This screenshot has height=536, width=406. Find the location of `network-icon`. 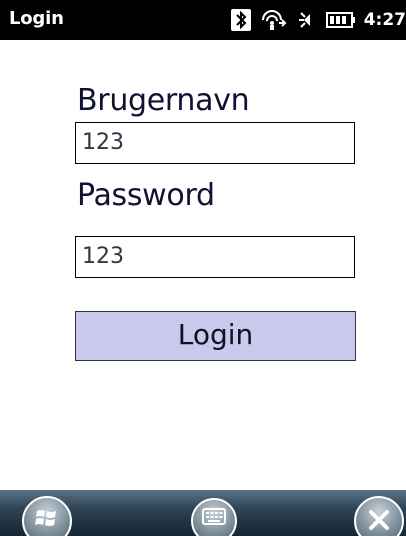

network-icon is located at coordinates (274, 20).